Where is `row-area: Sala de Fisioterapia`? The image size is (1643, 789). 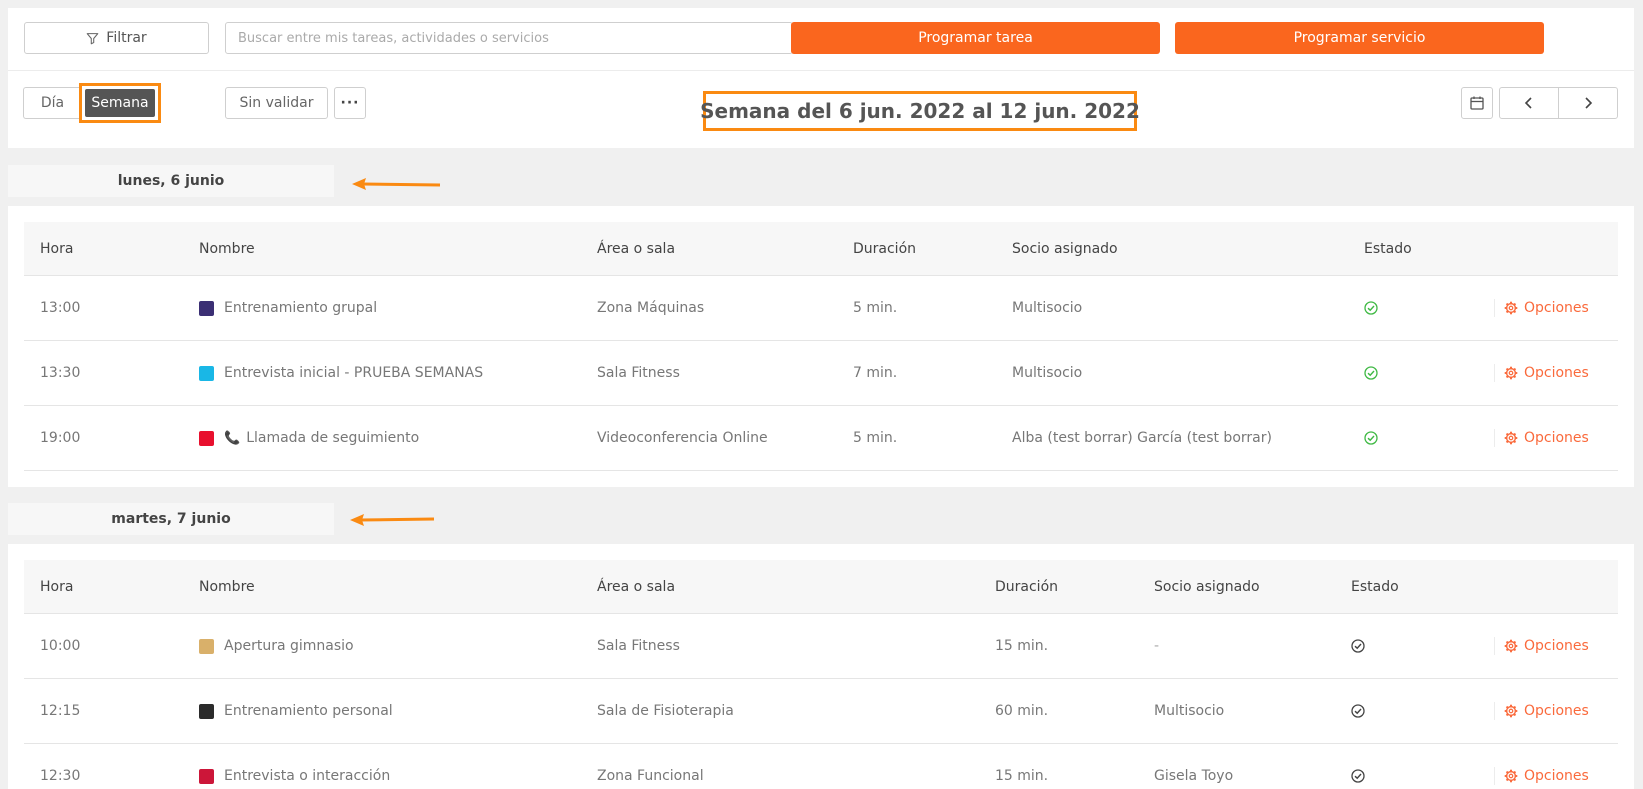
row-area: Sala de Fisioterapia is located at coordinates (665, 711).